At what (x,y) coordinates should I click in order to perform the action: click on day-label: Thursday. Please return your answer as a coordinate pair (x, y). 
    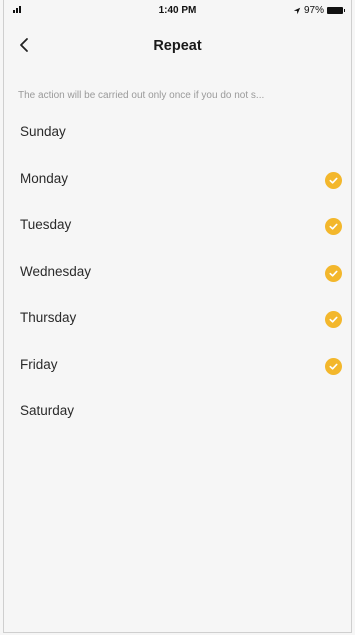
    Looking at the image, I should click on (48, 317).